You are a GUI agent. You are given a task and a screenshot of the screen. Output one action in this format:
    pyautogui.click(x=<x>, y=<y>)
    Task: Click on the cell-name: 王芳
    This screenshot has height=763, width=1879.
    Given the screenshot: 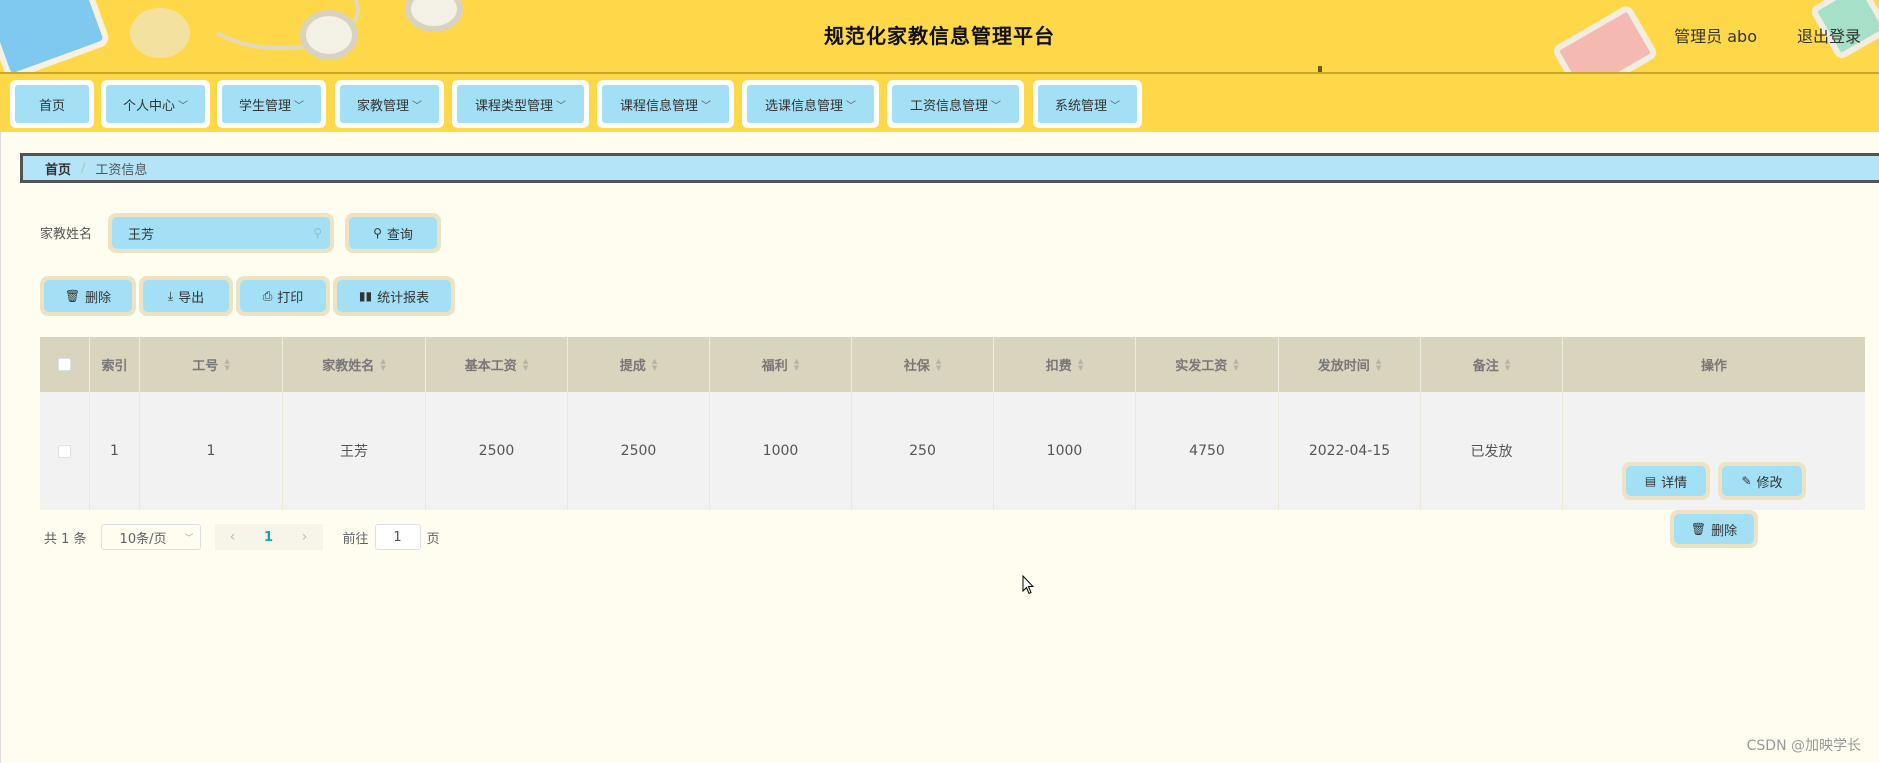 What is the action you would take?
    pyautogui.click(x=354, y=451)
    